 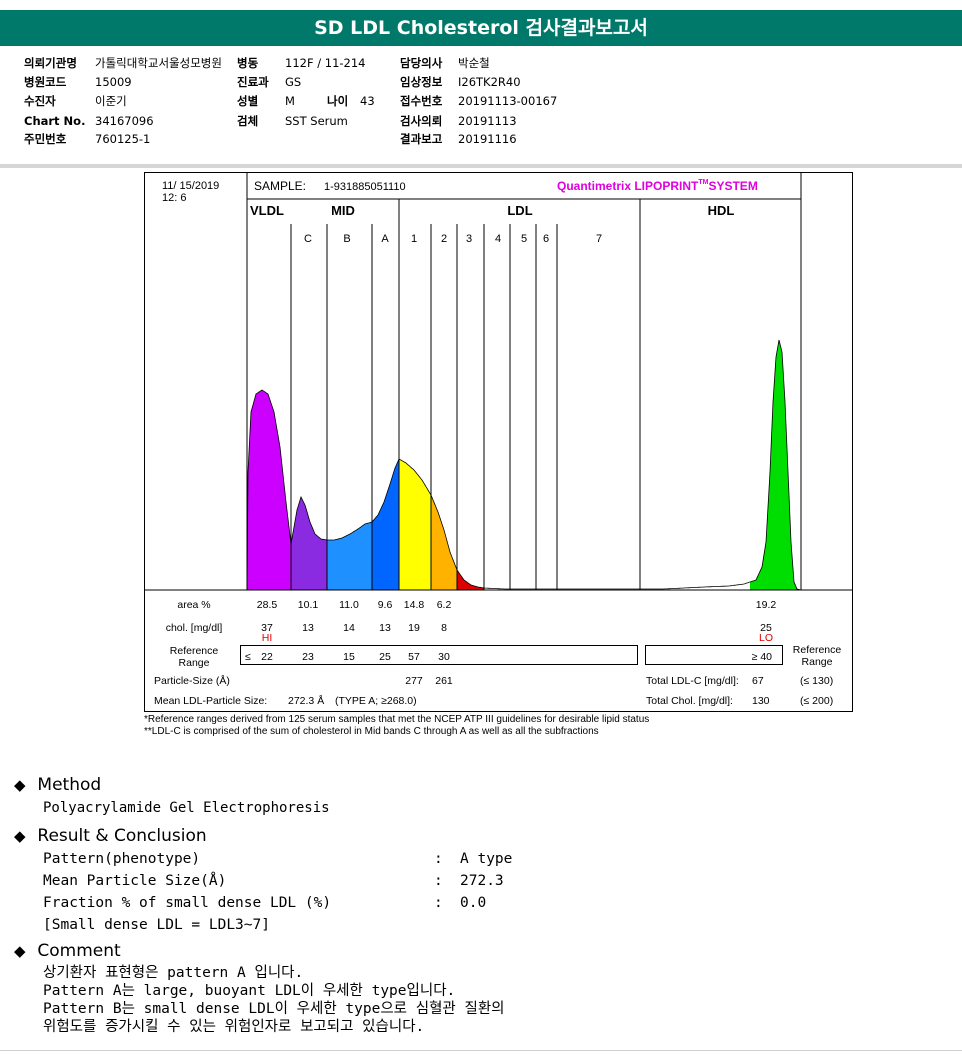 I want to click on comment-heading: ◆ Comment, so click(x=67, y=951).